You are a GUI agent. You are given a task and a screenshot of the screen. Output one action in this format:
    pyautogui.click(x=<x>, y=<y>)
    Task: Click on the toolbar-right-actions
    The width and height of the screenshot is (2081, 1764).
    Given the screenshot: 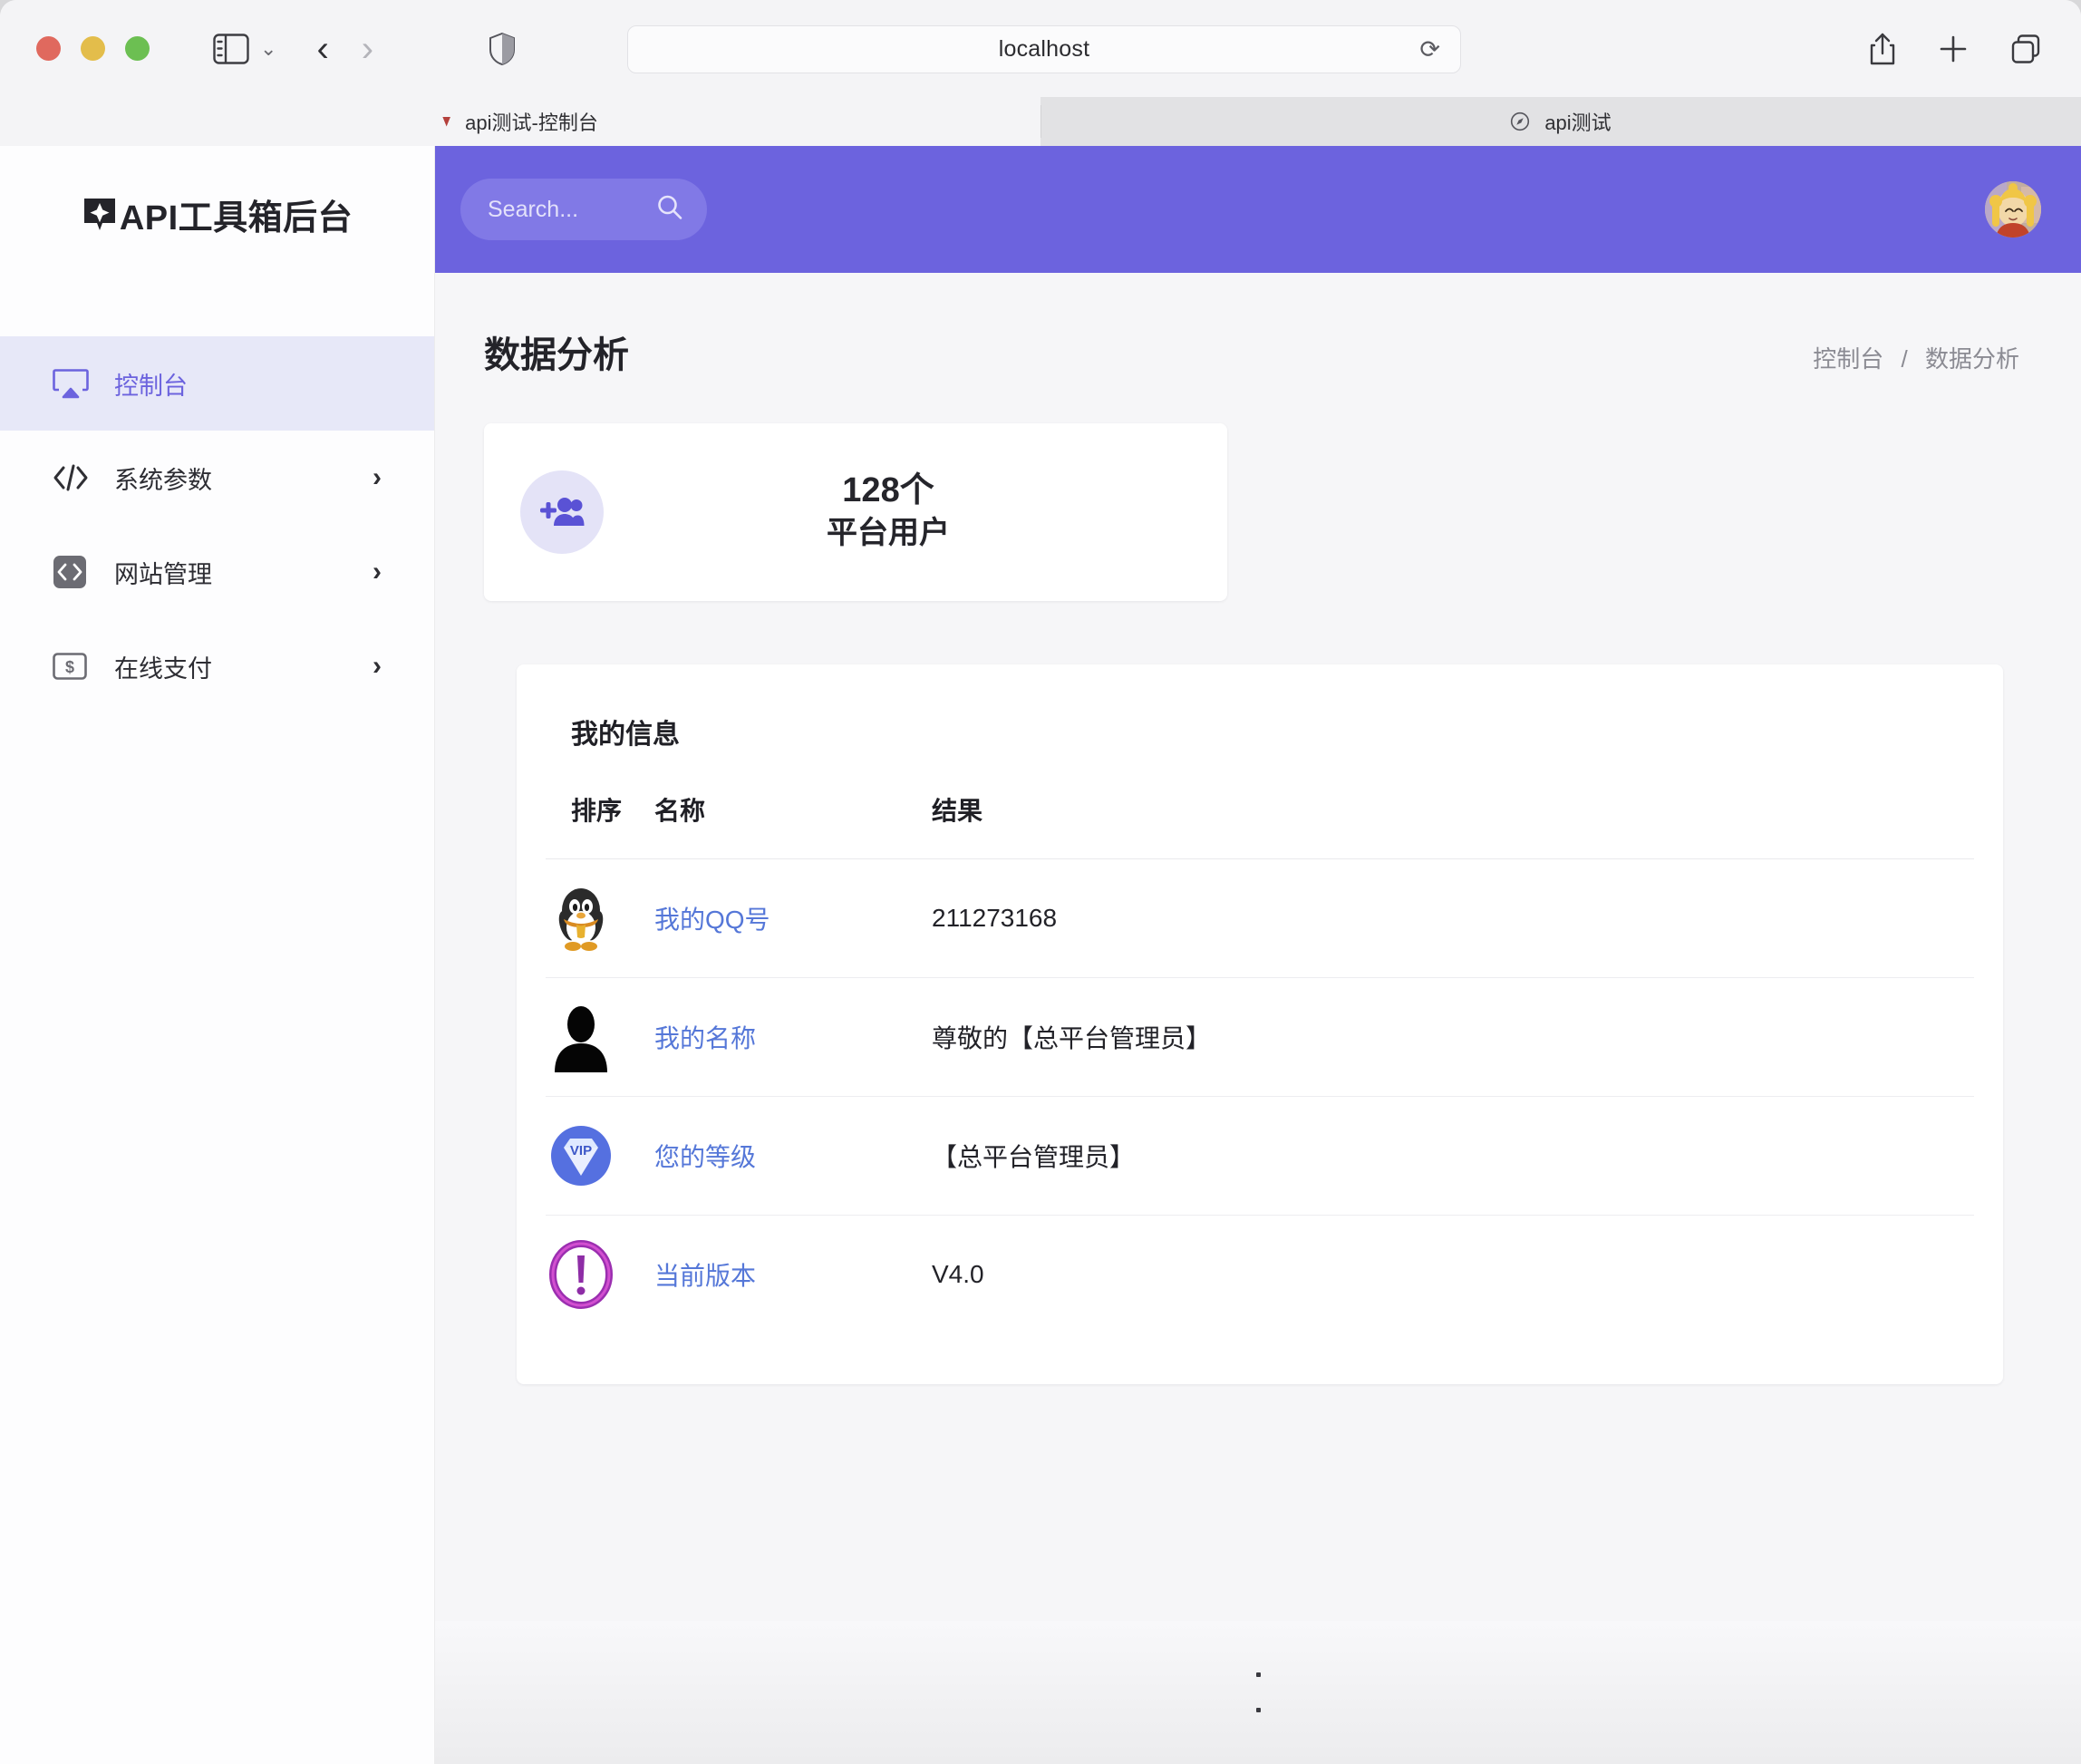 What is the action you would take?
    pyautogui.click(x=1955, y=49)
    